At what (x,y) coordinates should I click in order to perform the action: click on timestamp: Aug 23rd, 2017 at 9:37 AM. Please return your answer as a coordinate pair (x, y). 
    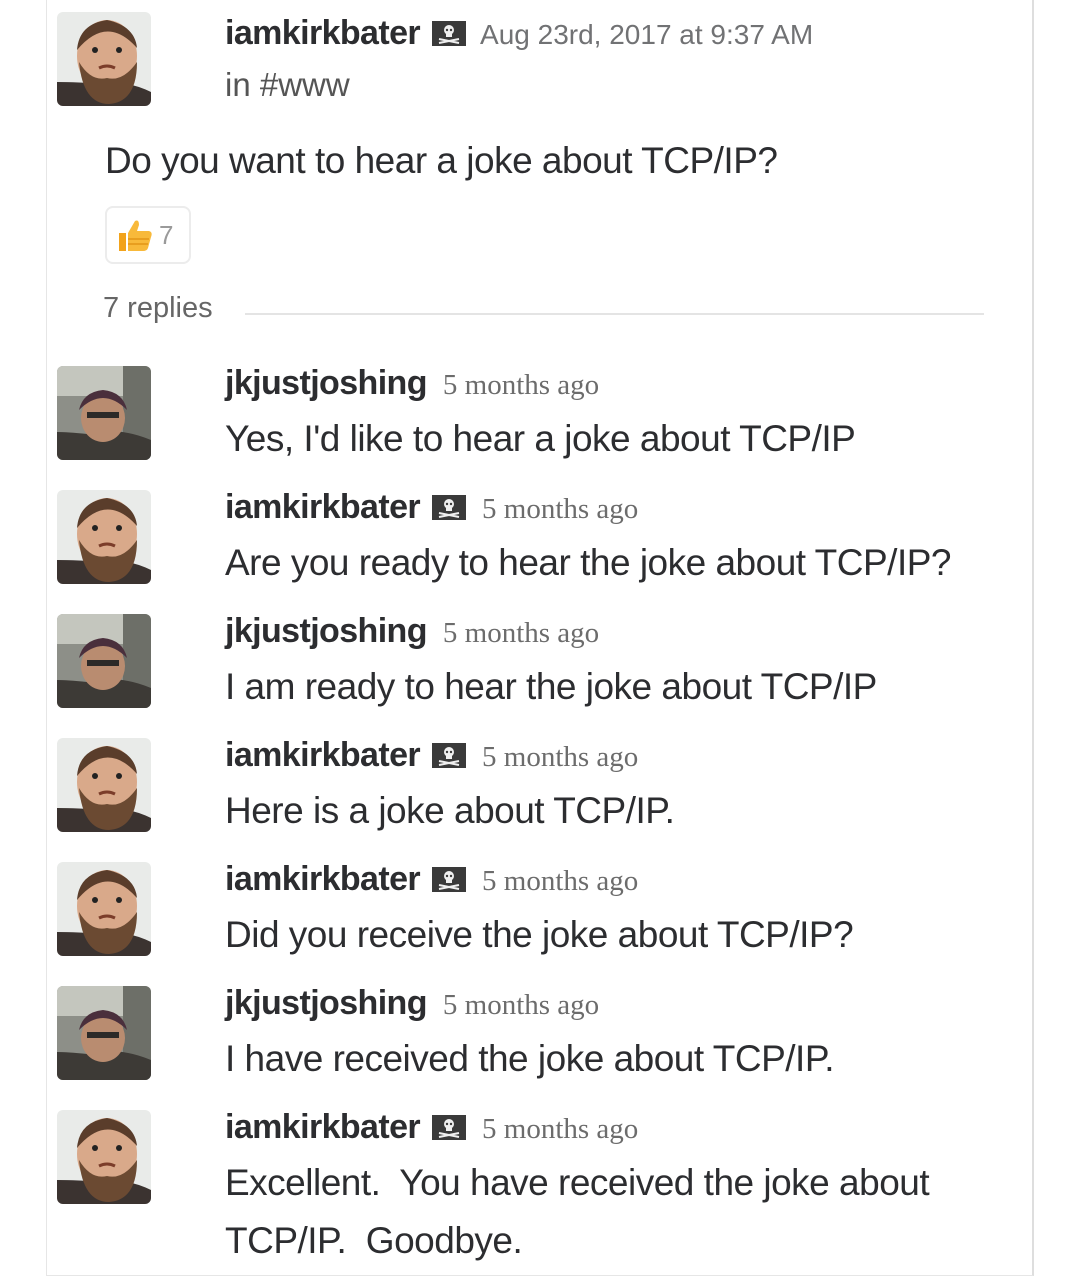
    Looking at the image, I should click on (646, 35).